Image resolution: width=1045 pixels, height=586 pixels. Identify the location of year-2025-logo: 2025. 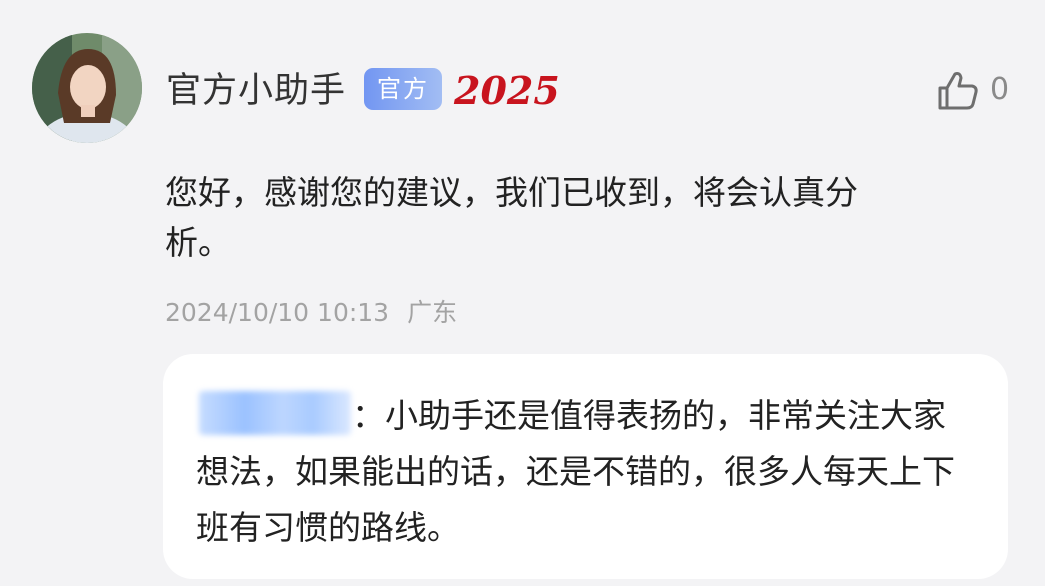
(506, 90).